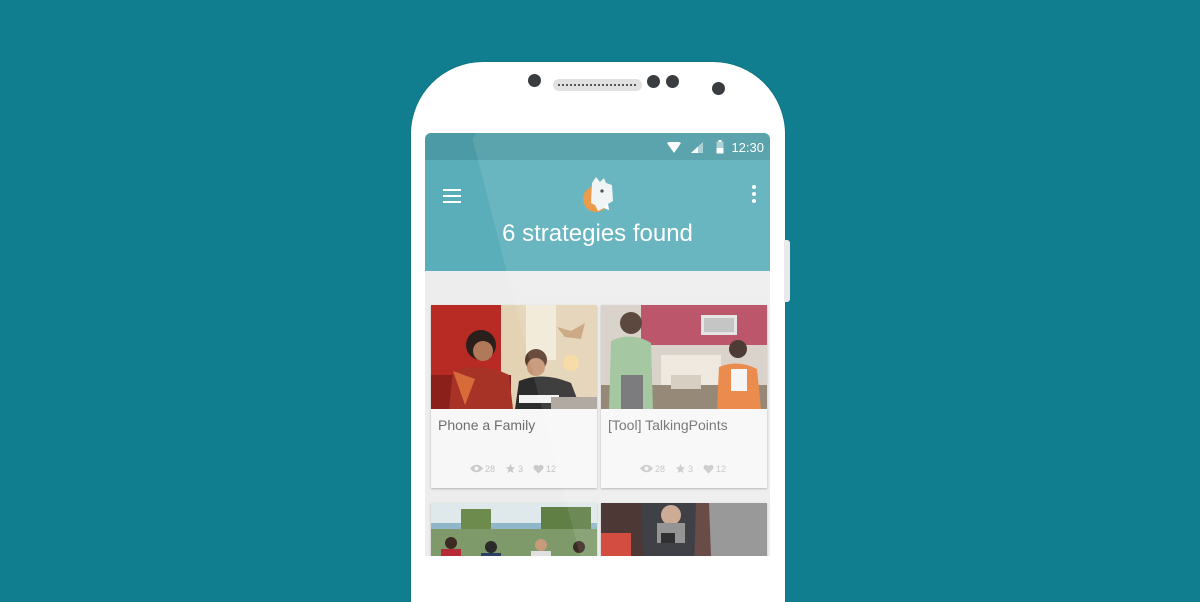  What do you see at coordinates (720, 147) in the screenshot?
I see `battery-icon` at bounding box center [720, 147].